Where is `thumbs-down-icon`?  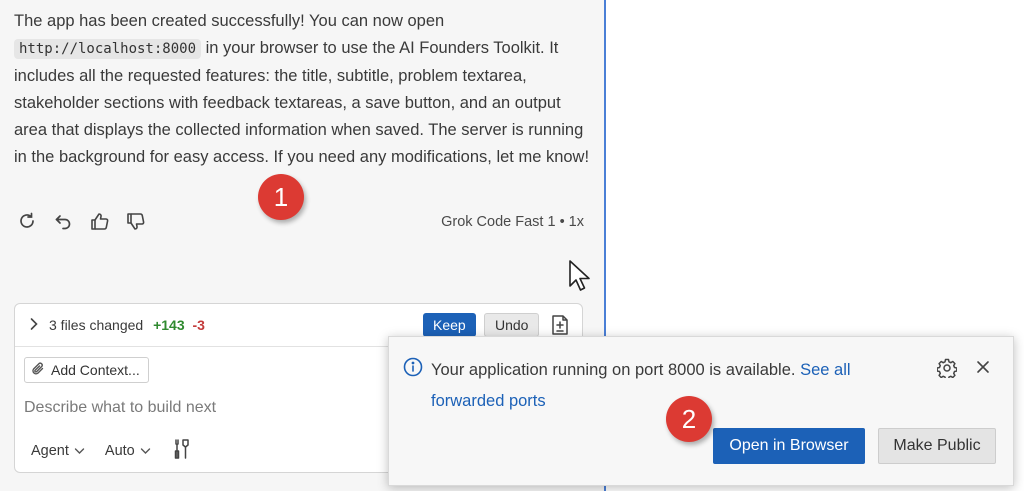 thumbs-down-icon is located at coordinates (135, 221).